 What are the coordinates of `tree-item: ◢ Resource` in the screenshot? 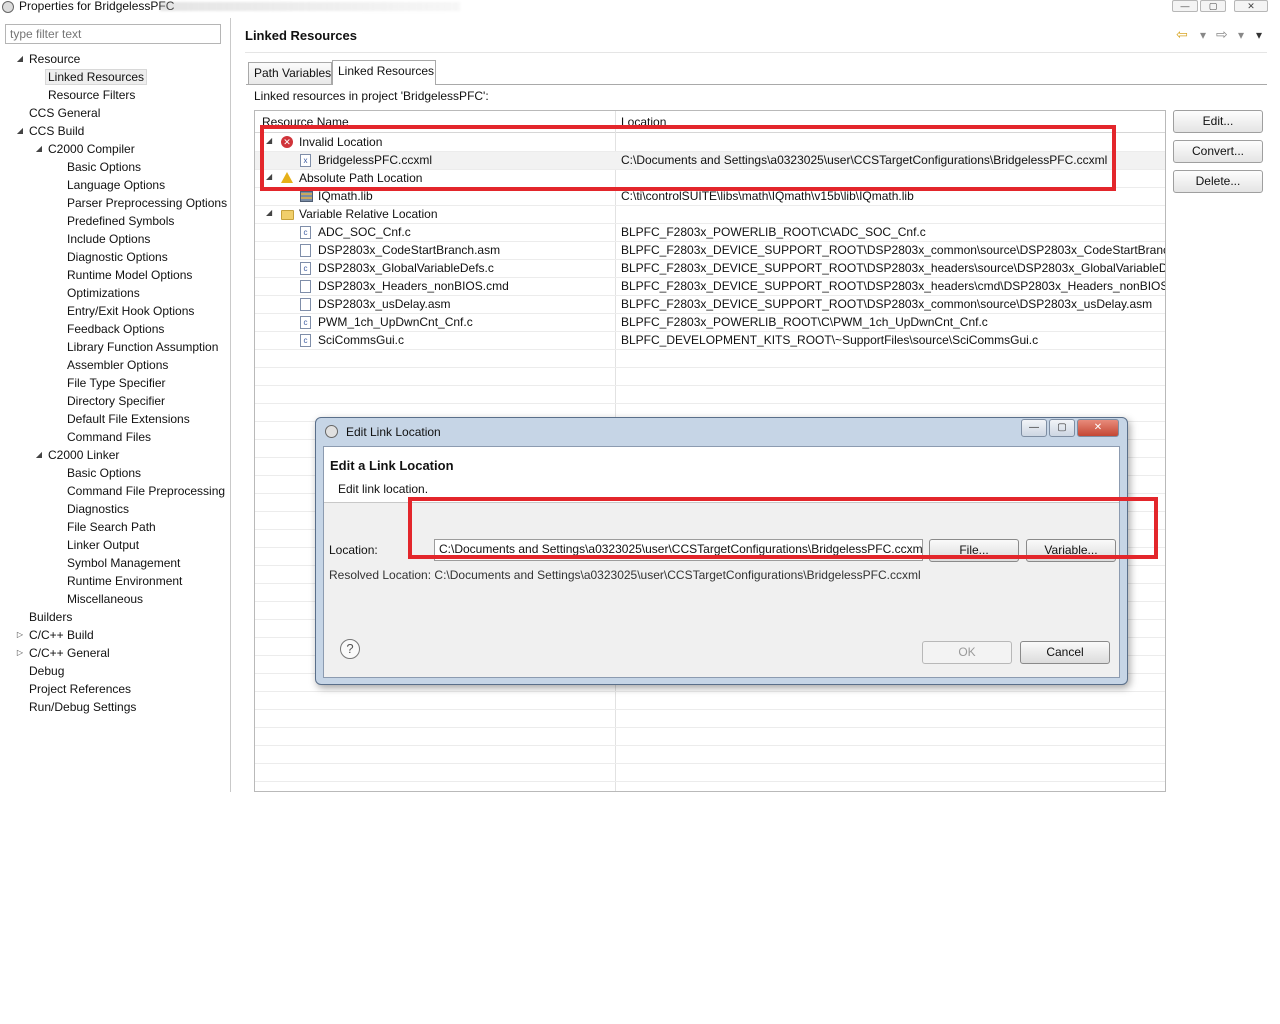 It's located at (49, 59).